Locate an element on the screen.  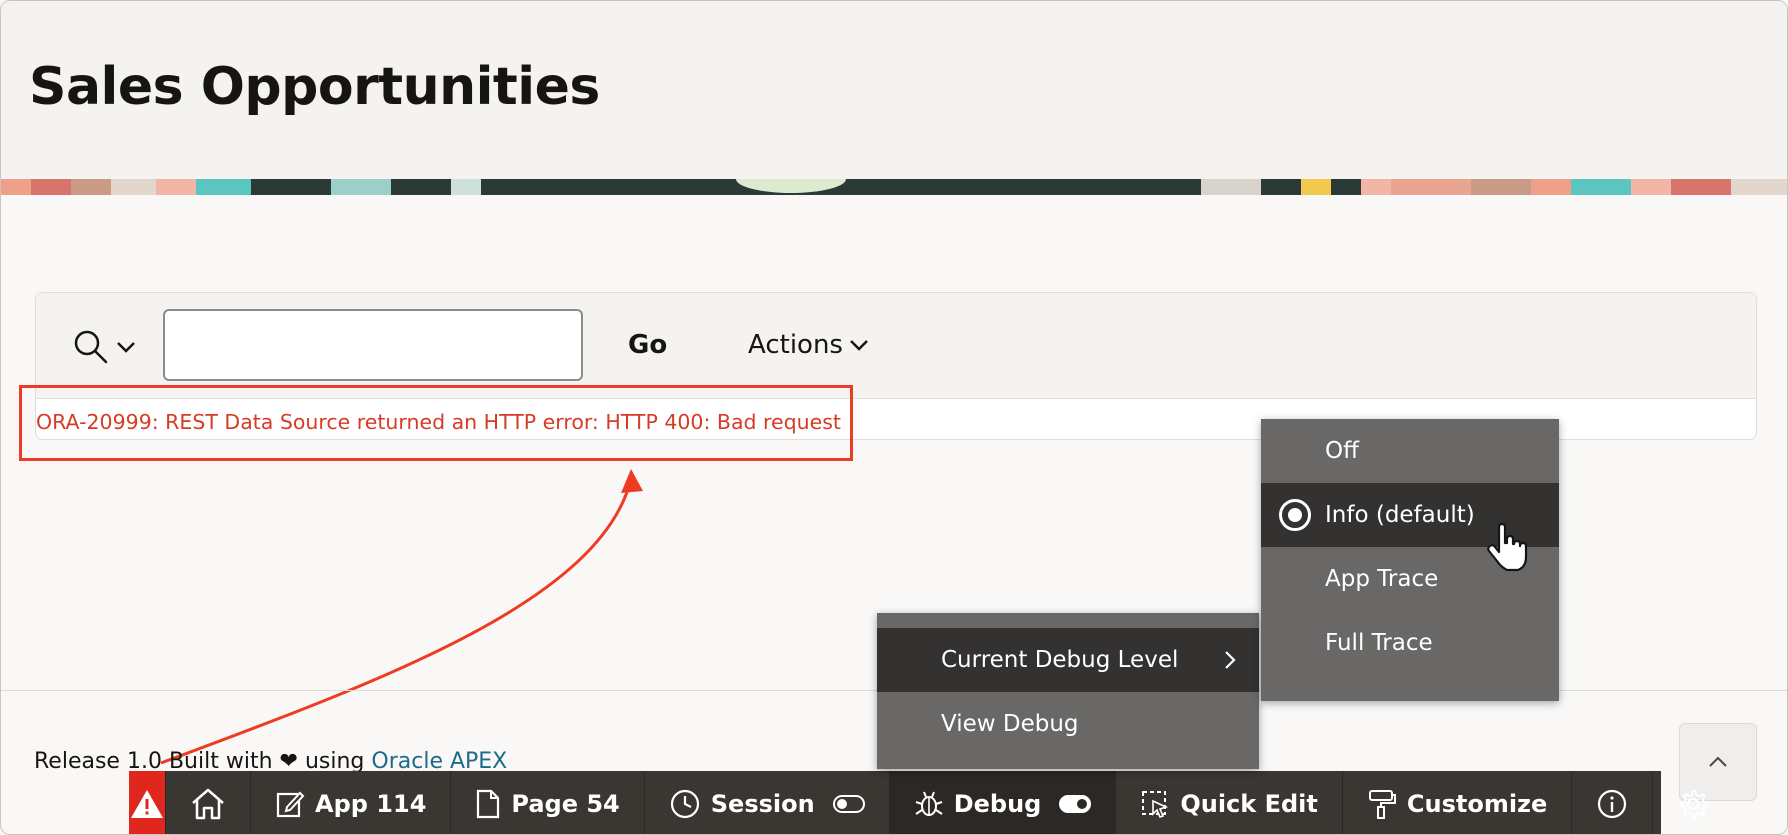
chevron-up-icon is located at coordinates (1718, 761).